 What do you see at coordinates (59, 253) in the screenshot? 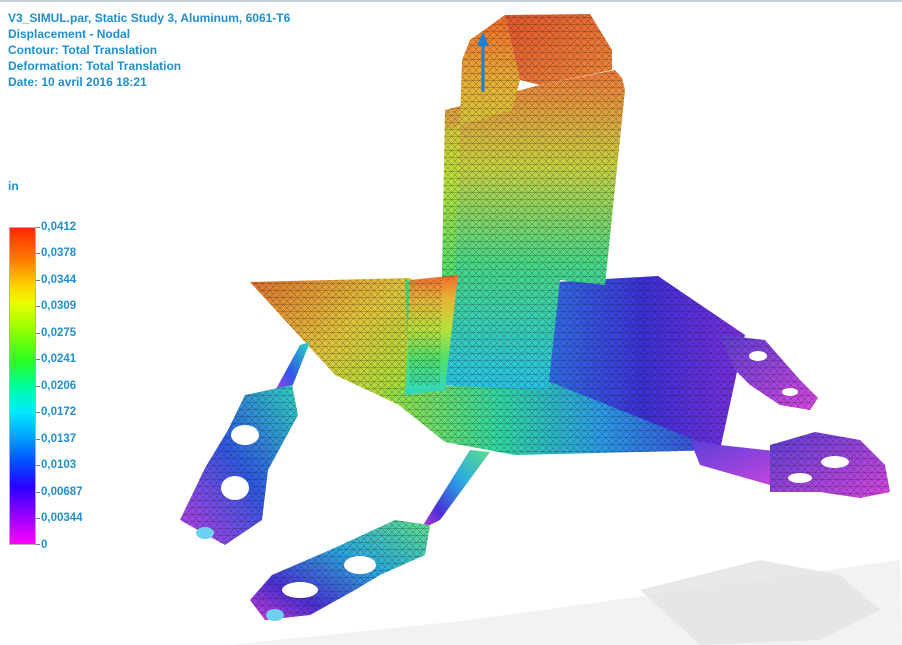
I see `legend-tick-label: 0,0378` at bounding box center [59, 253].